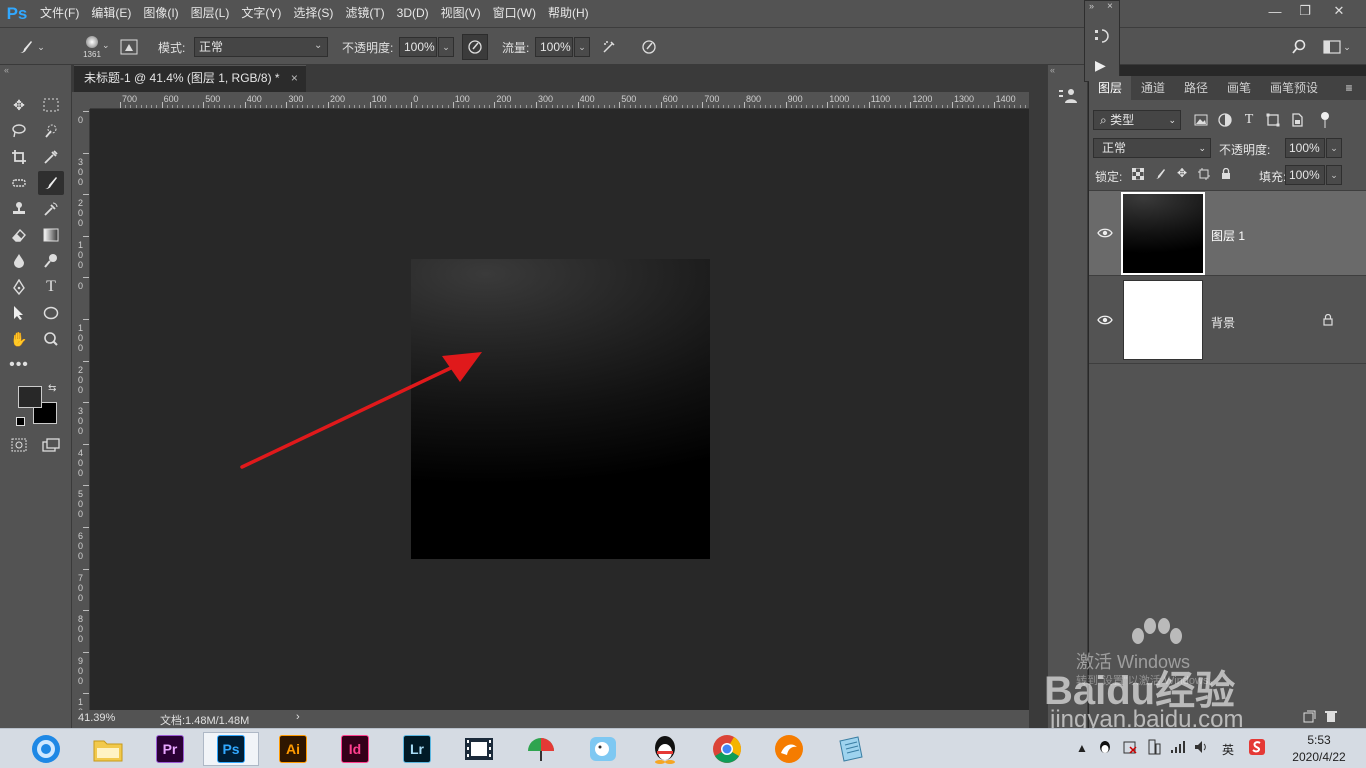  Describe the element at coordinates (609, 47) in the screenshot. I see `airbrush-button` at that location.